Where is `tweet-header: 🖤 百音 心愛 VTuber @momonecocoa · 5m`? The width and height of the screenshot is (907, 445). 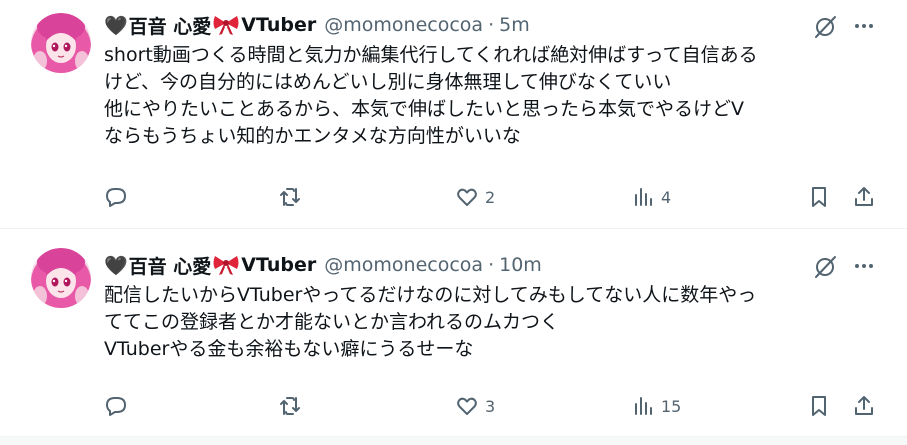
tweet-header: 🖤 百音 心愛 VTuber @momonecocoa · 5m is located at coordinates (317, 25).